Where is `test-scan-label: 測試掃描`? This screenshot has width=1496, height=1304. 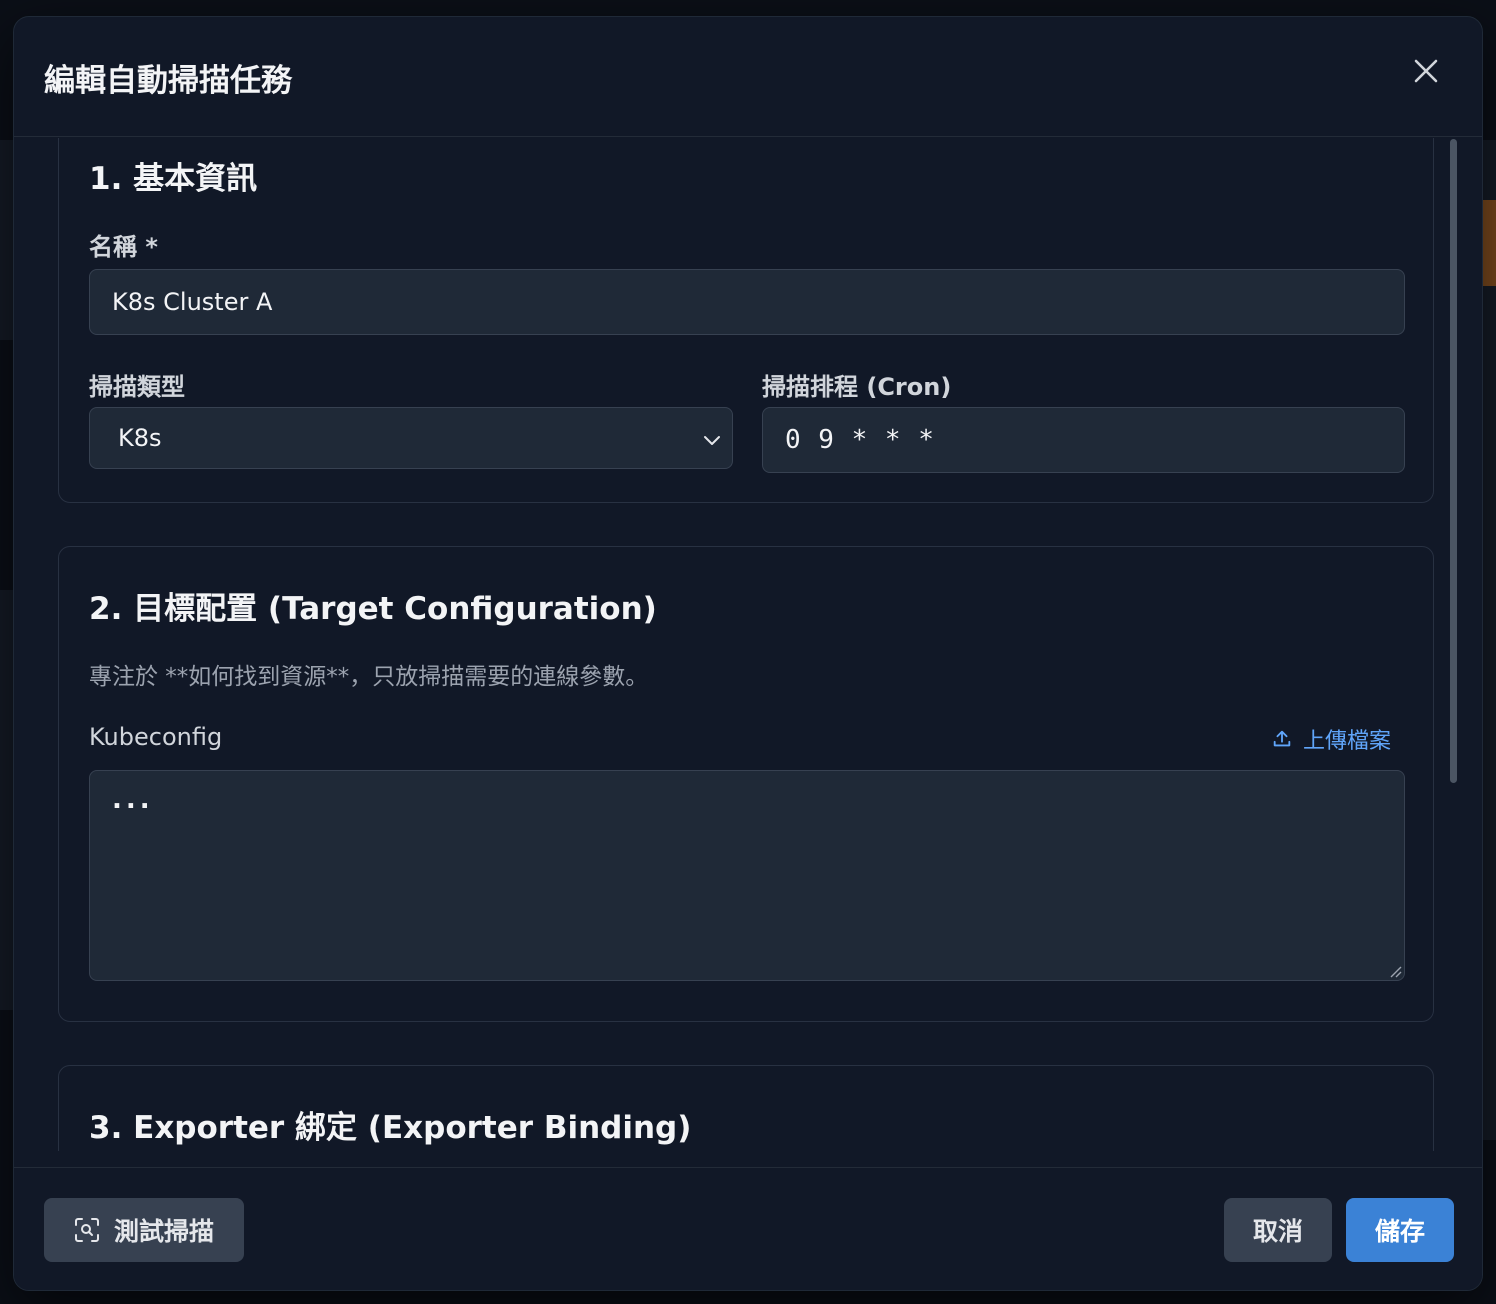
test-scan-label: 測試掃描 is located at coordinates (163, 1231).